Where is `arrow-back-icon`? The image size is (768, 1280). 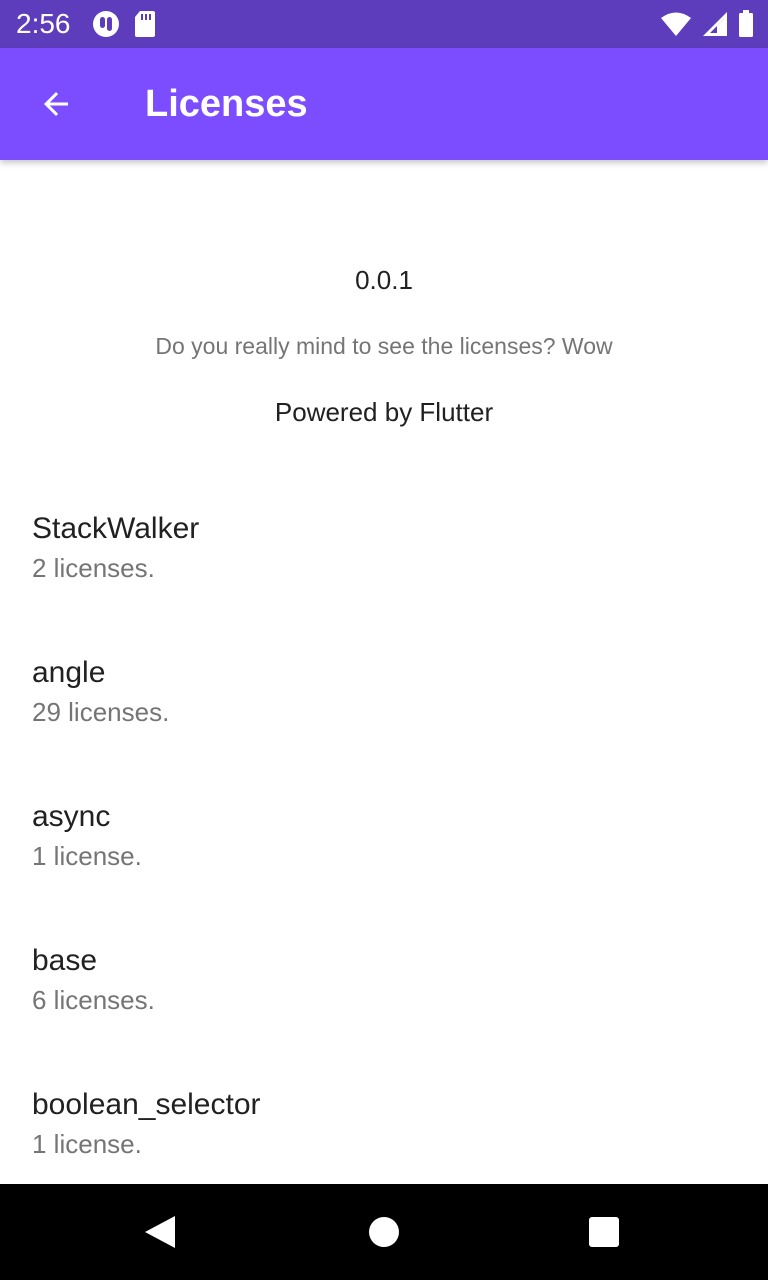 arrow-back-icon is located at coordinates (56, 104).